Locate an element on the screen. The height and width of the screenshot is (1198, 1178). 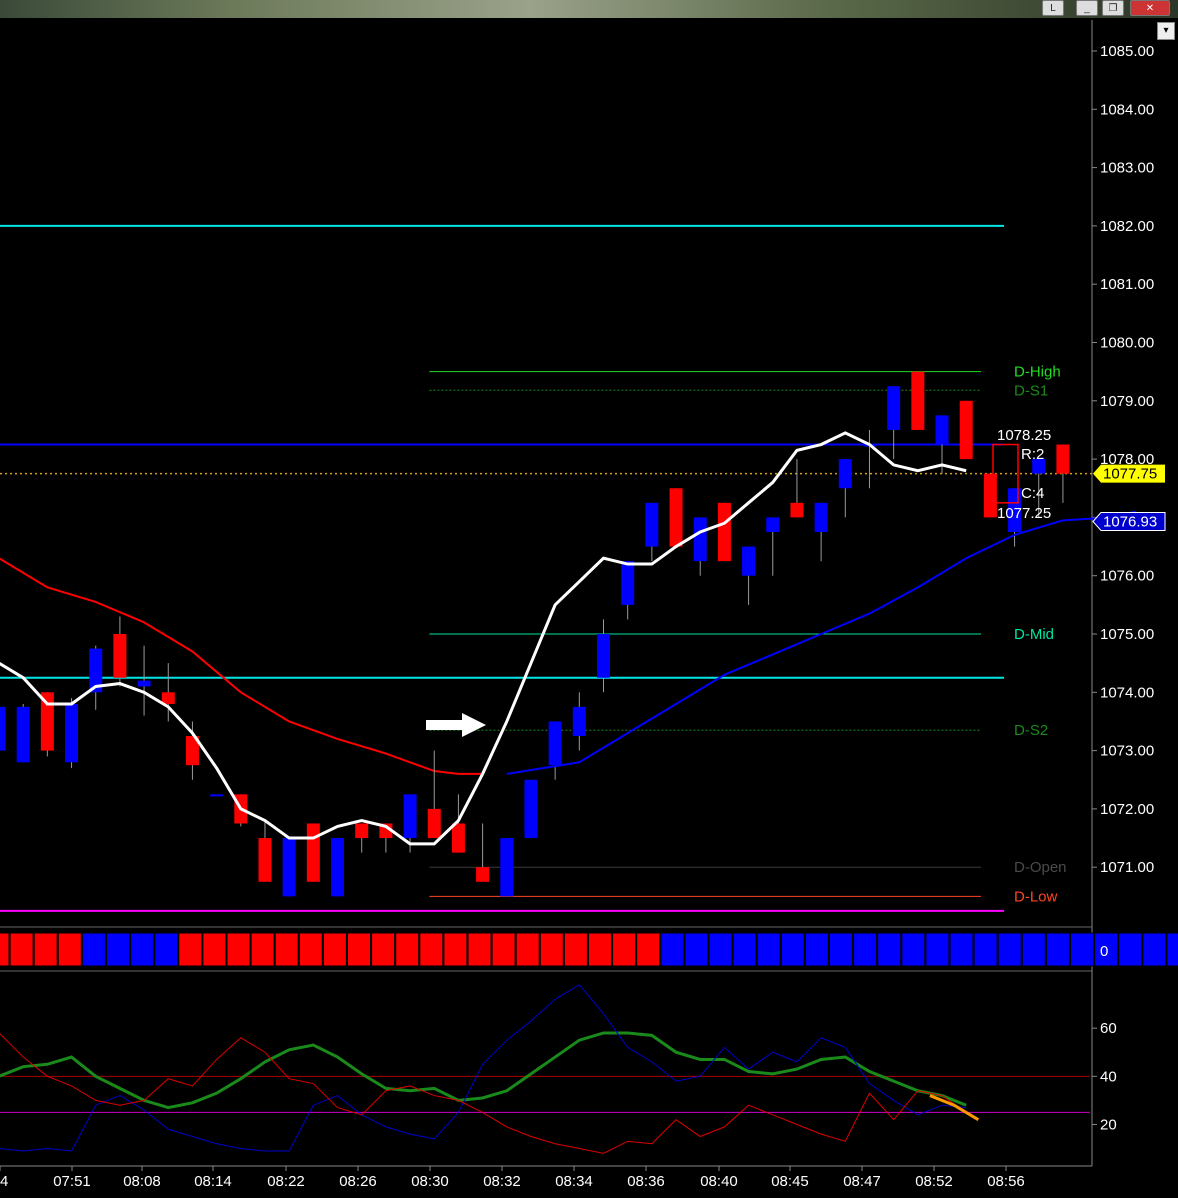
range-high-label: 1078.25 is located at coordinates (1024, 435).